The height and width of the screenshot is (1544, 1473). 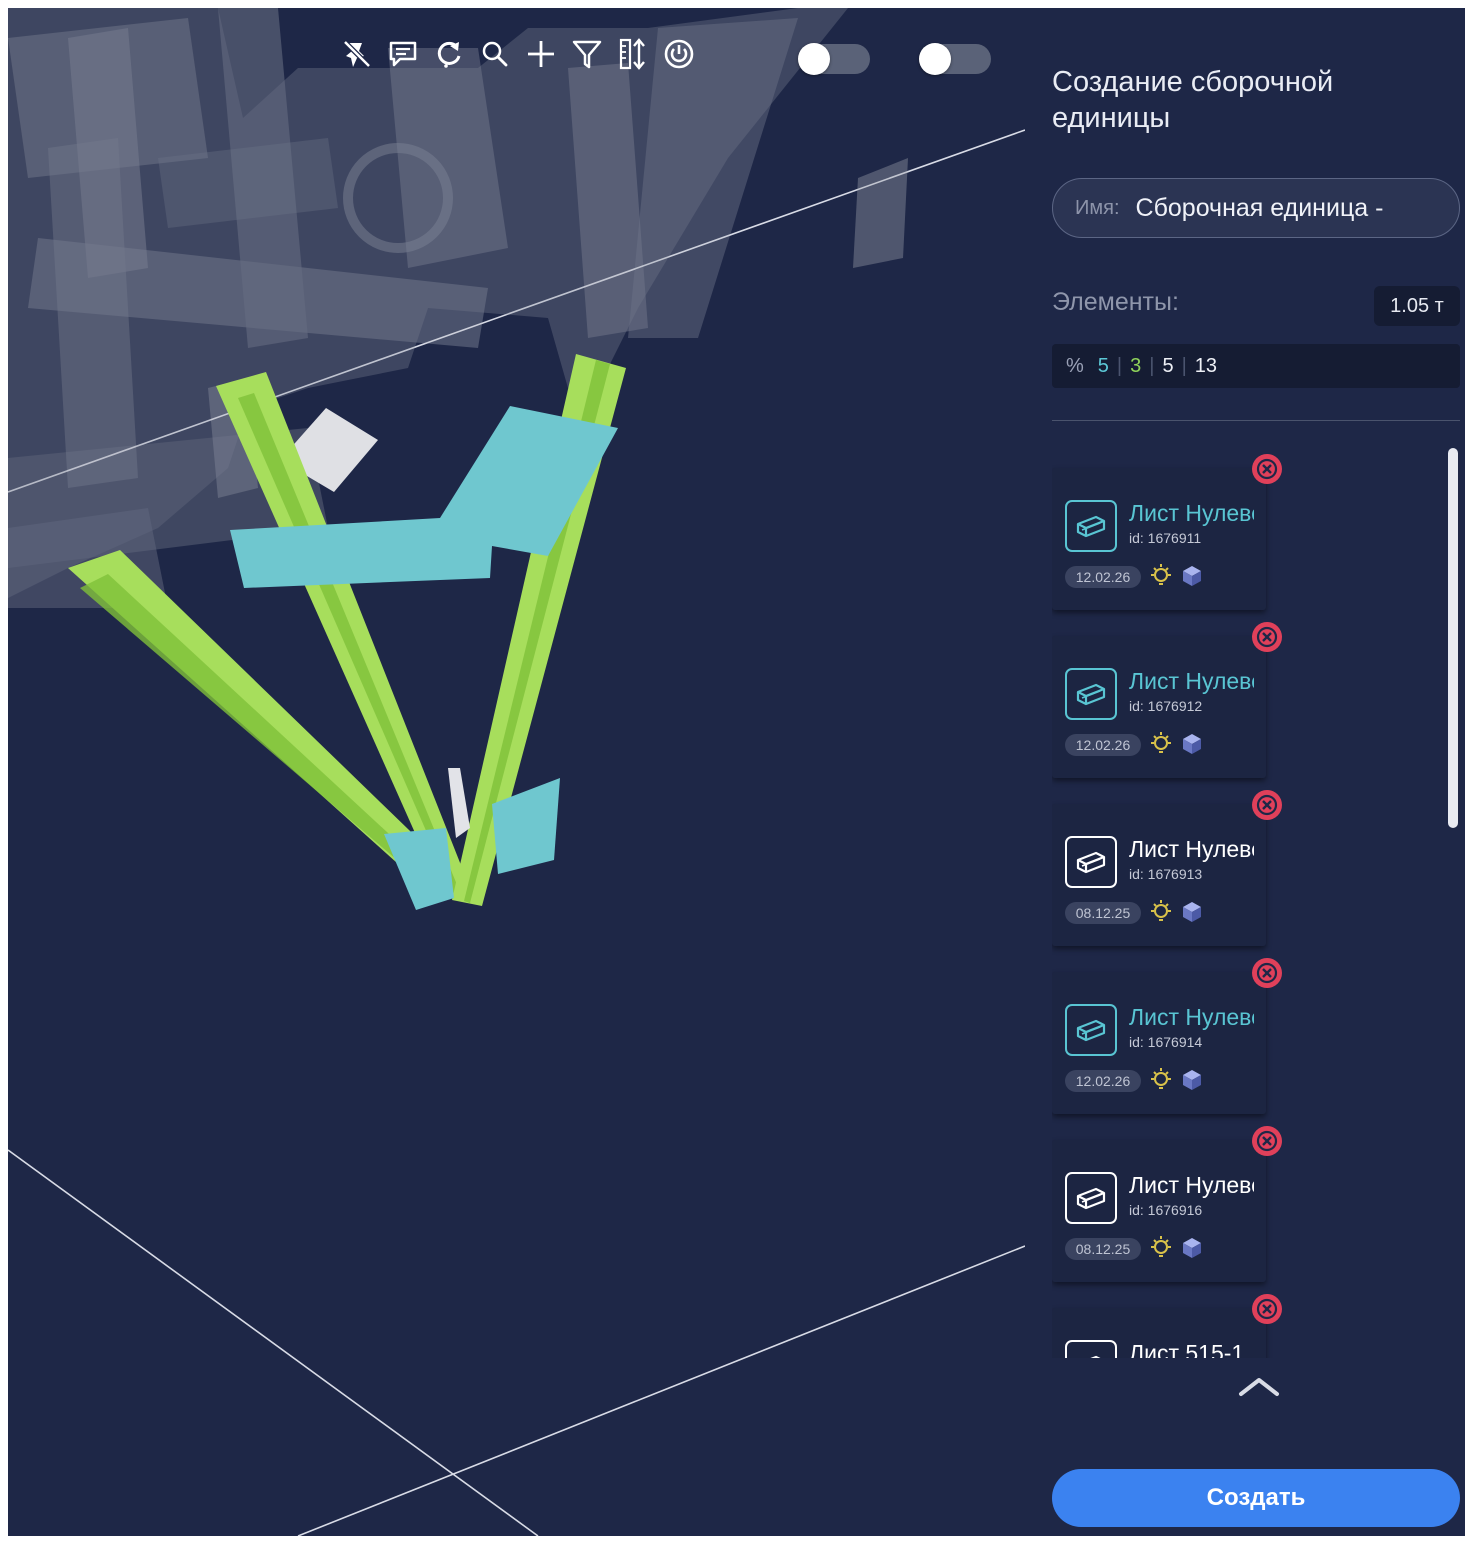 I want to click on element-id: id: 1676911, so click(x=1165, y=538).